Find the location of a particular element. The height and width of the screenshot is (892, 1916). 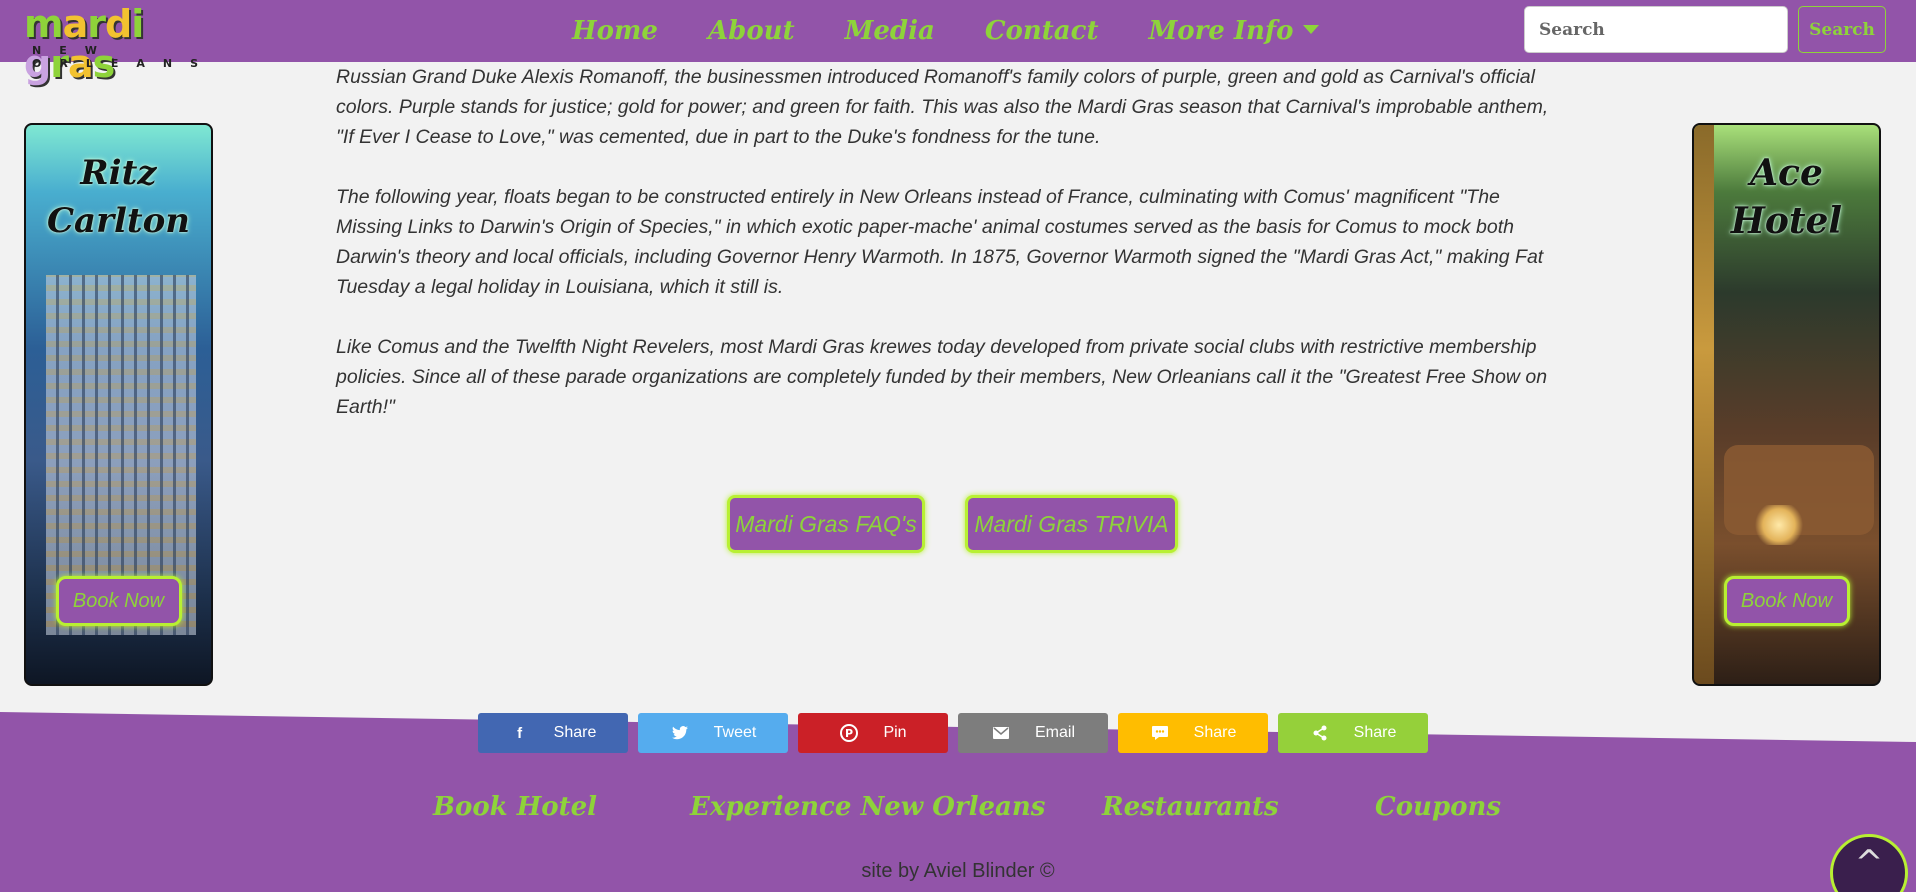

nav-media: Media is located at coordinates (890, 31).